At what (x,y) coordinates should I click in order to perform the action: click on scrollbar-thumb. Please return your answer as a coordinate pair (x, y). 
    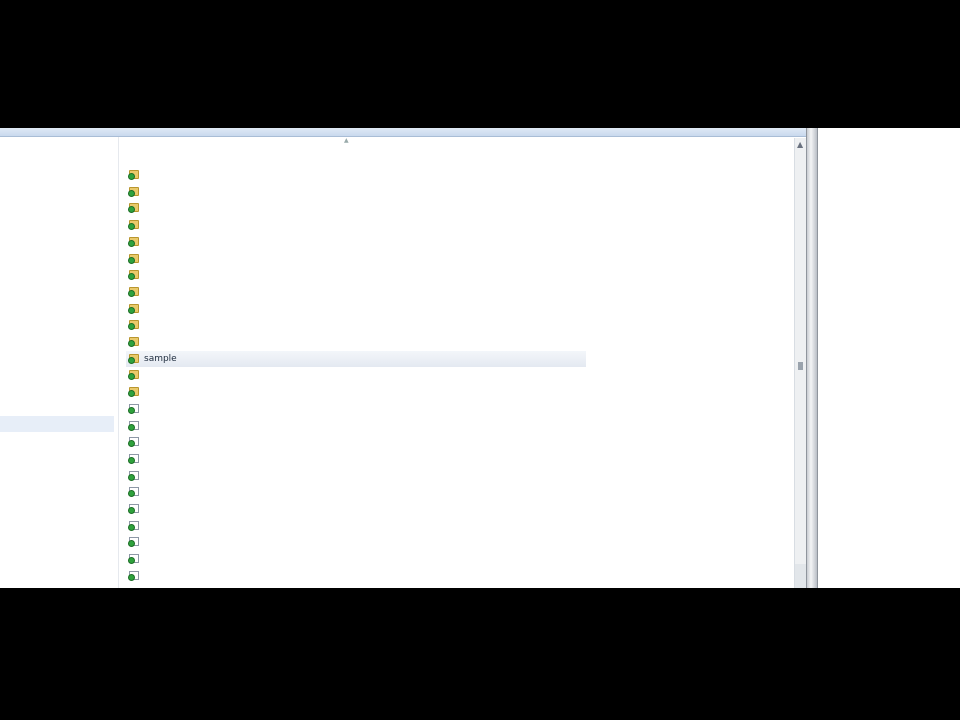
    Looking at the image, I should click on (800, 366).